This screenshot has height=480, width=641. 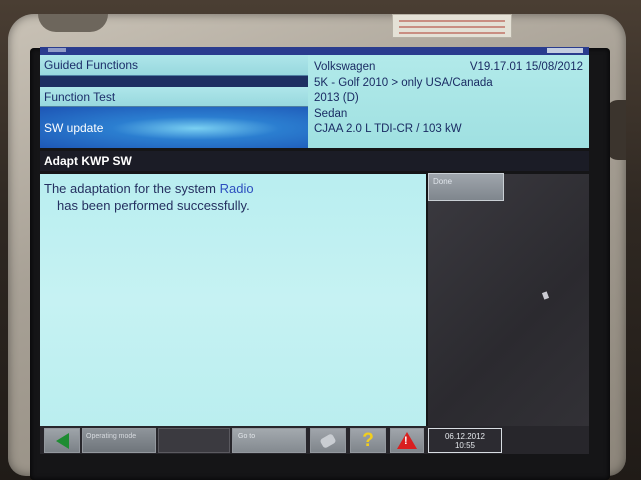 I want to click on warning-icon, so click(x=407, y=440).